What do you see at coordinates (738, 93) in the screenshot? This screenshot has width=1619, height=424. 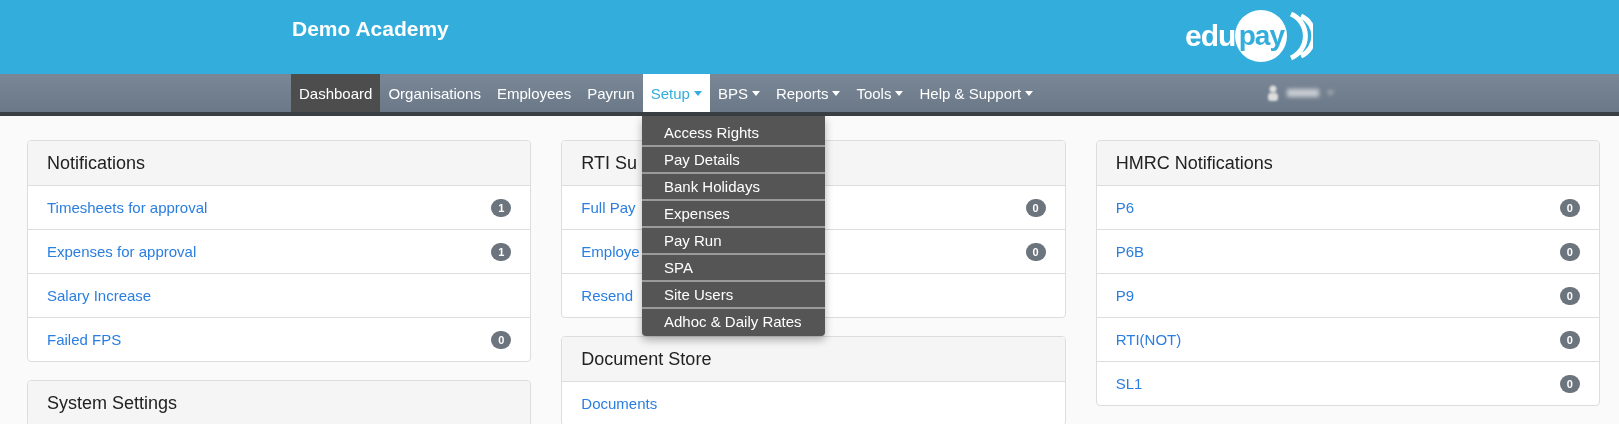 I see `nav-tab: BPS` at bounding box center [738, 93].